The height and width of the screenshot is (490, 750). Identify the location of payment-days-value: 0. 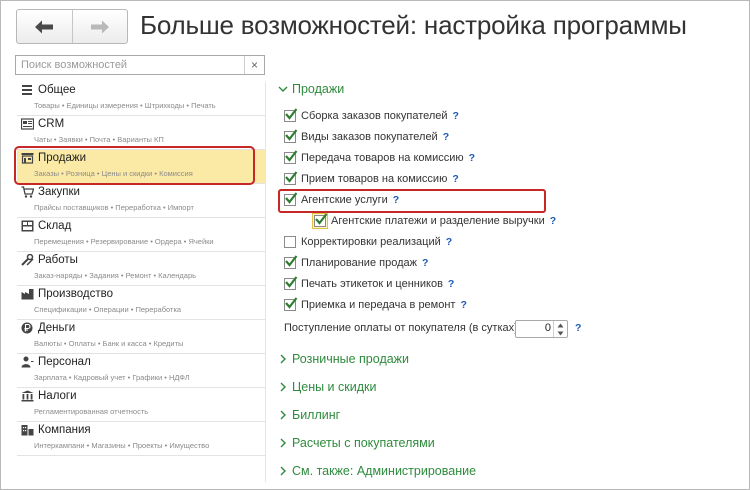
(548, 328).